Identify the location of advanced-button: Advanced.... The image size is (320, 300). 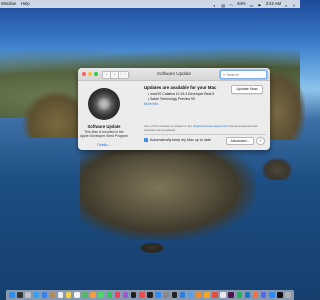
(240, 140).